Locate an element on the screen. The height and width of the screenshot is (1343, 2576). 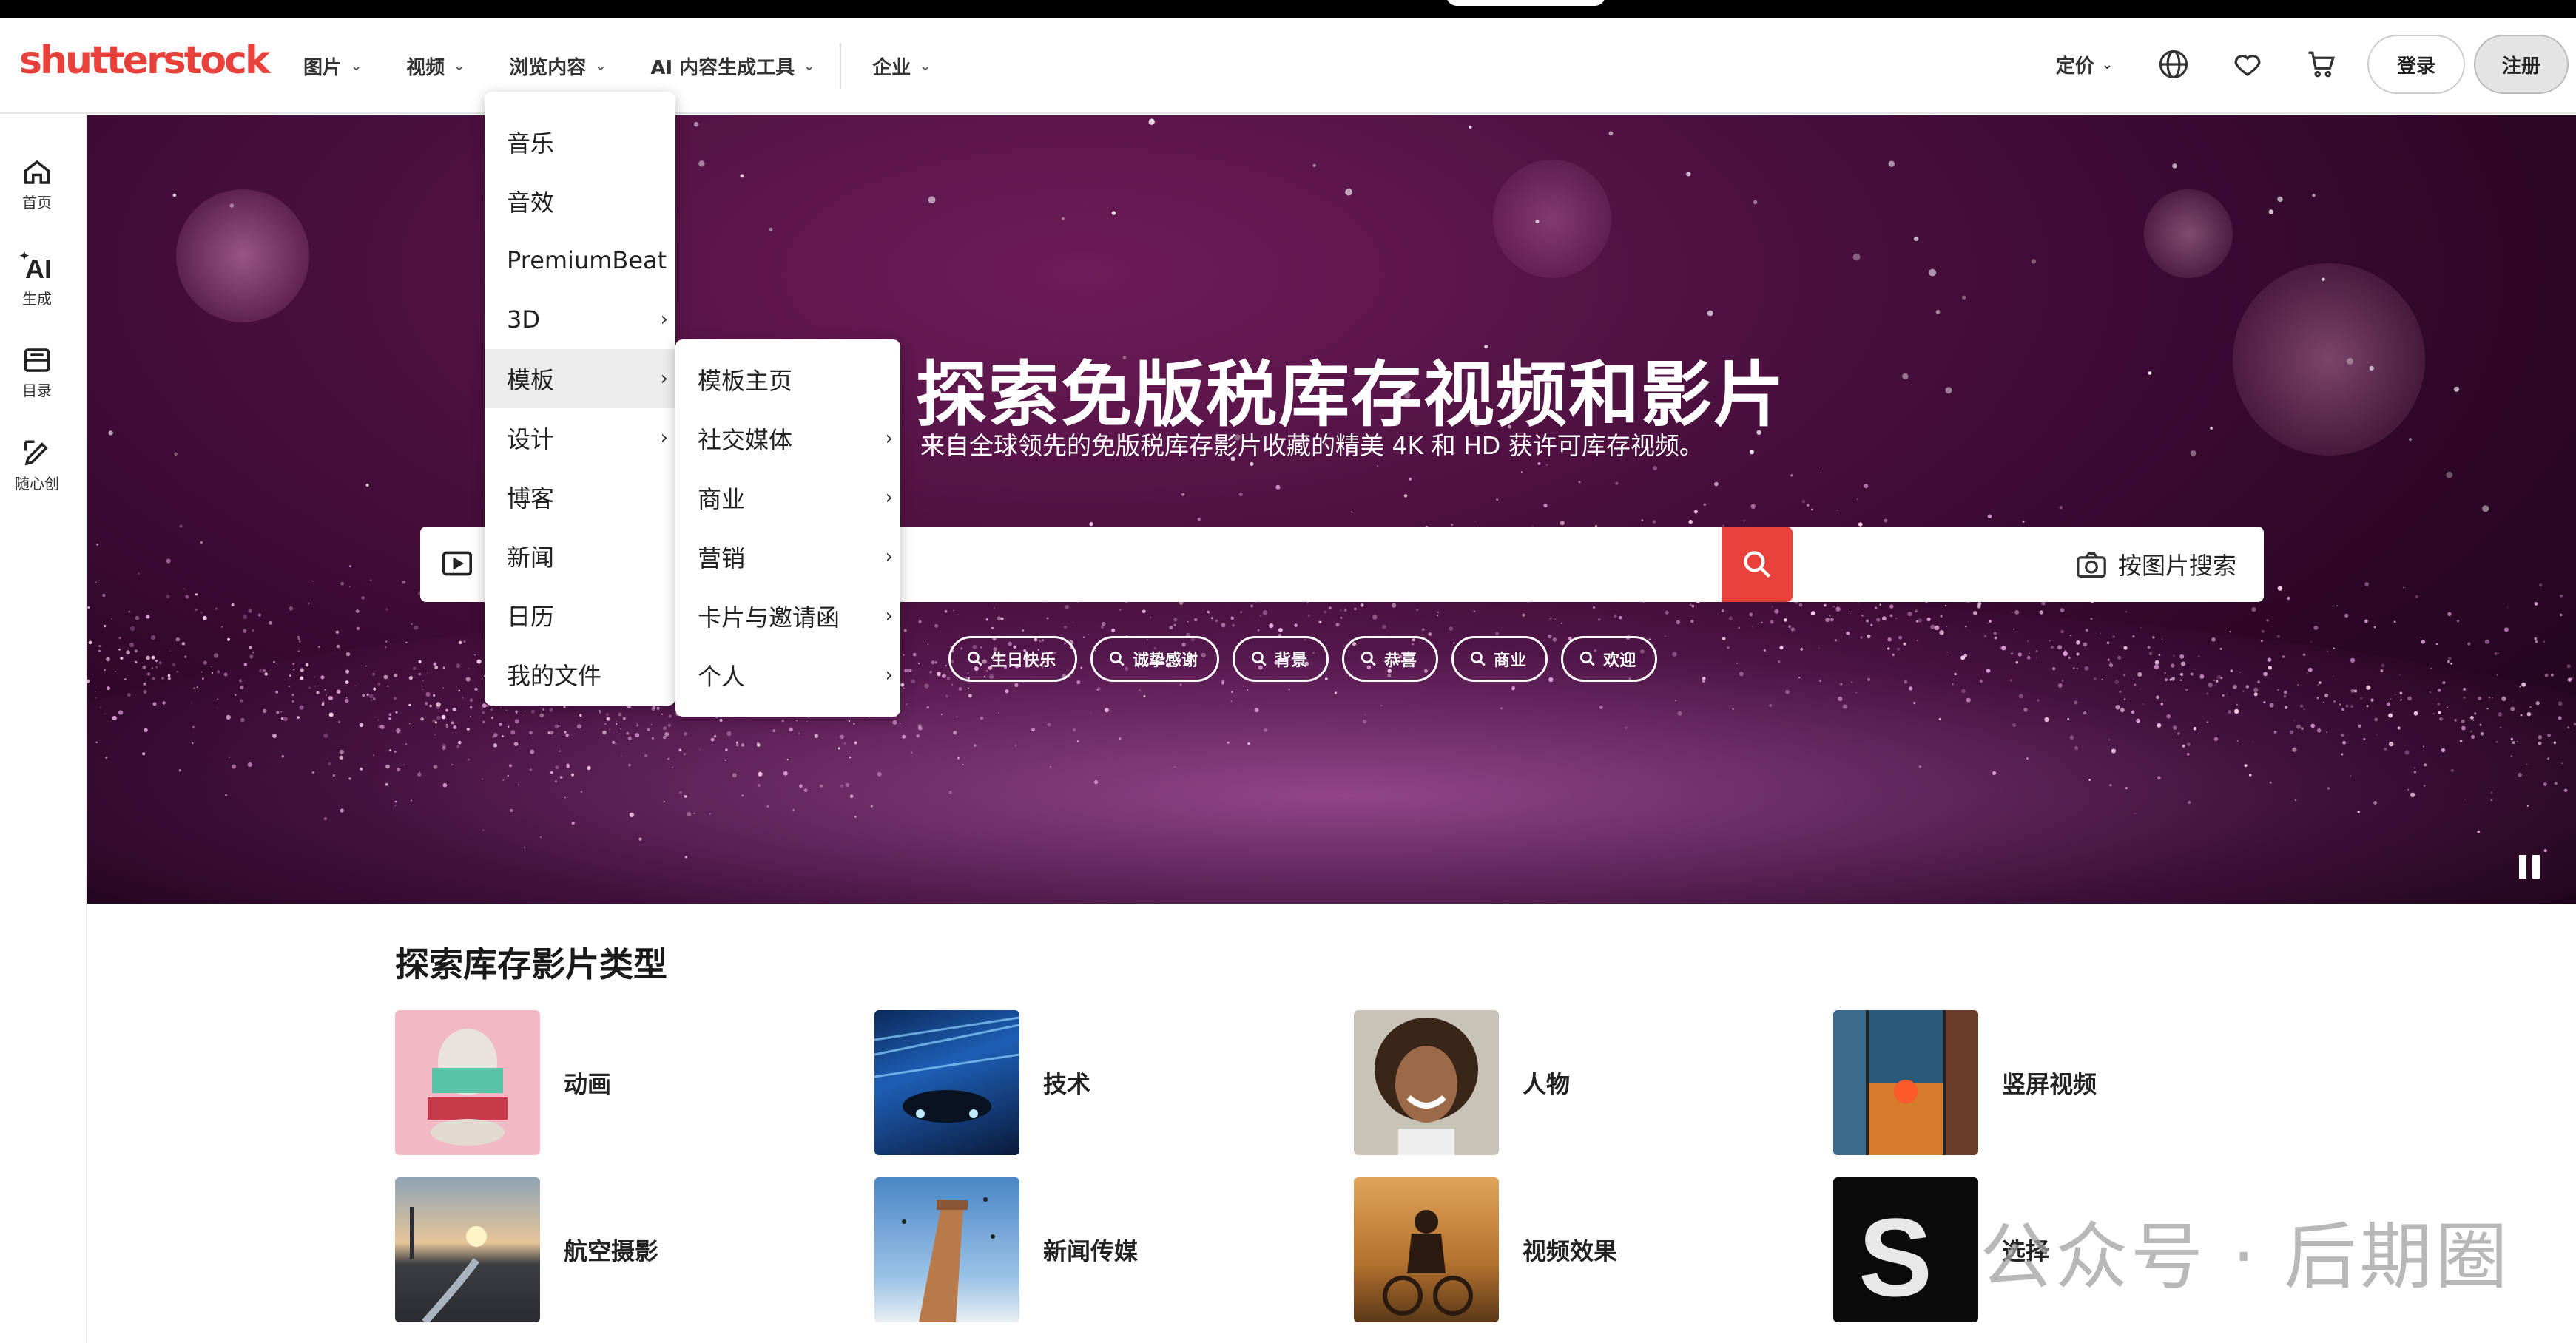
submenu-item-personal: 个人 › is located at coordinates (787, 675).